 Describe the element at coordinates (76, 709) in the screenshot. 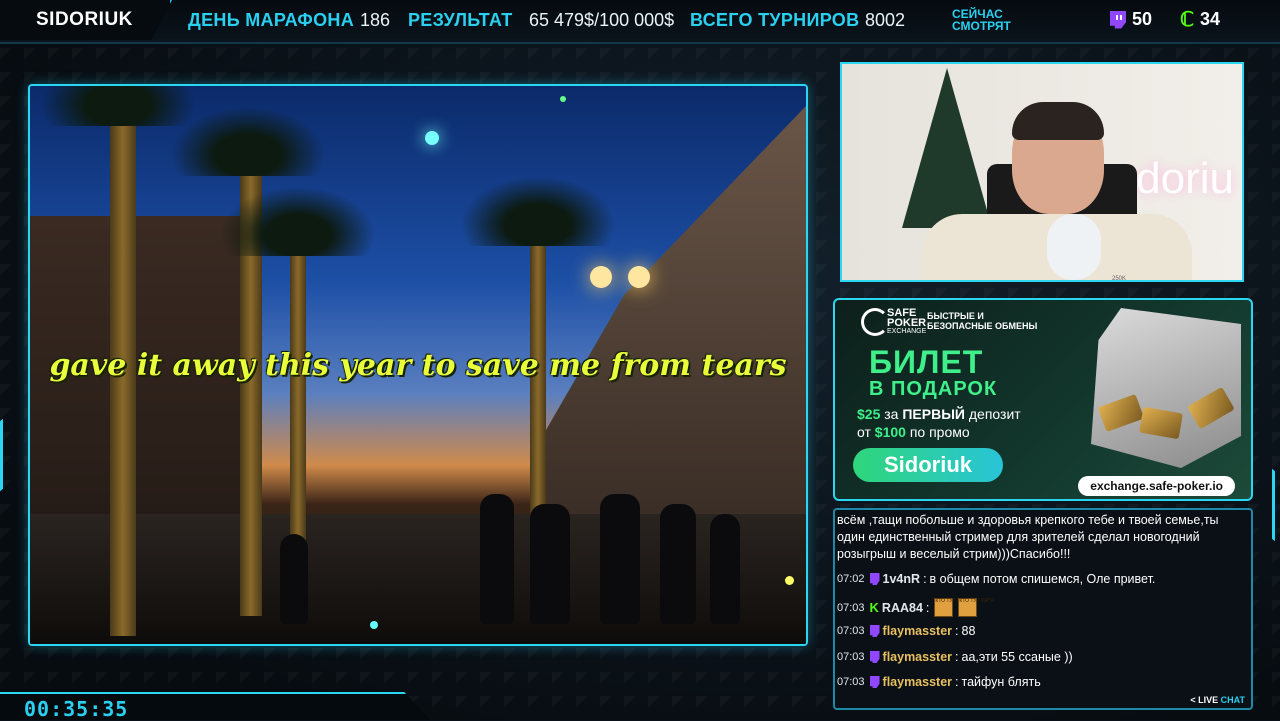

I see `stream-timer: 00:35:35` at that location.